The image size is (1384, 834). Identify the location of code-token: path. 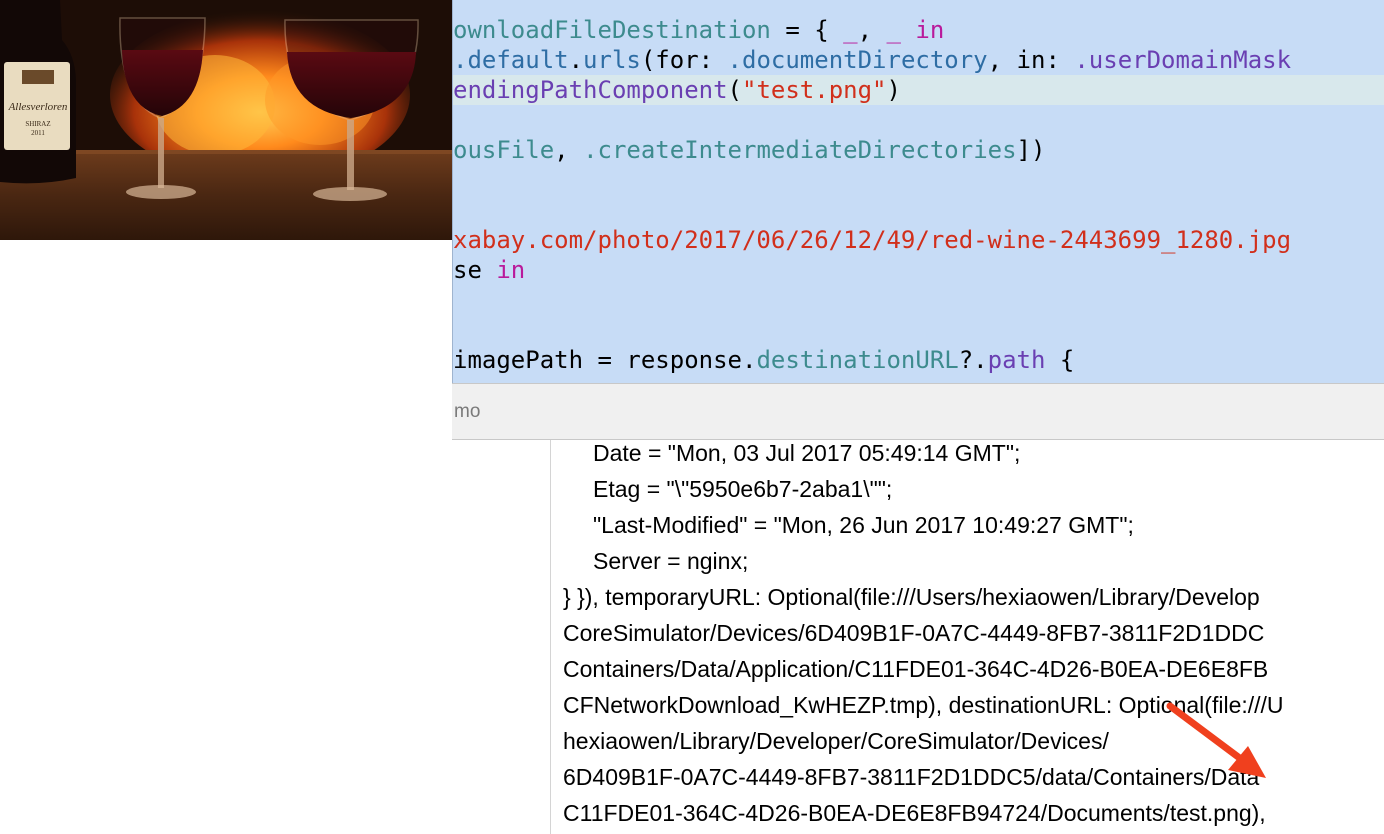
(1016, 360).